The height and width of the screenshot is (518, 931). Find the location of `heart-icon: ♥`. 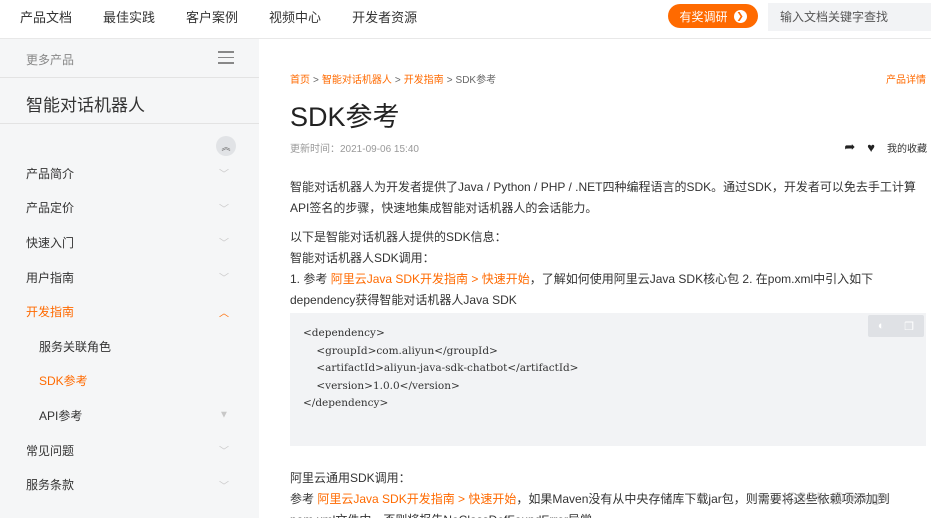

heart-icon: ♥ is located at coordinates (871, 147).